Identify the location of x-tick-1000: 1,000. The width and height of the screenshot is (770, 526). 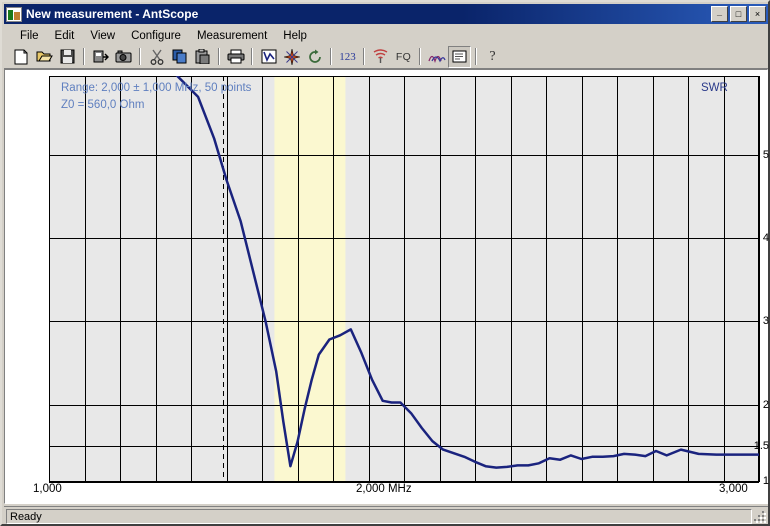
(47, 489).